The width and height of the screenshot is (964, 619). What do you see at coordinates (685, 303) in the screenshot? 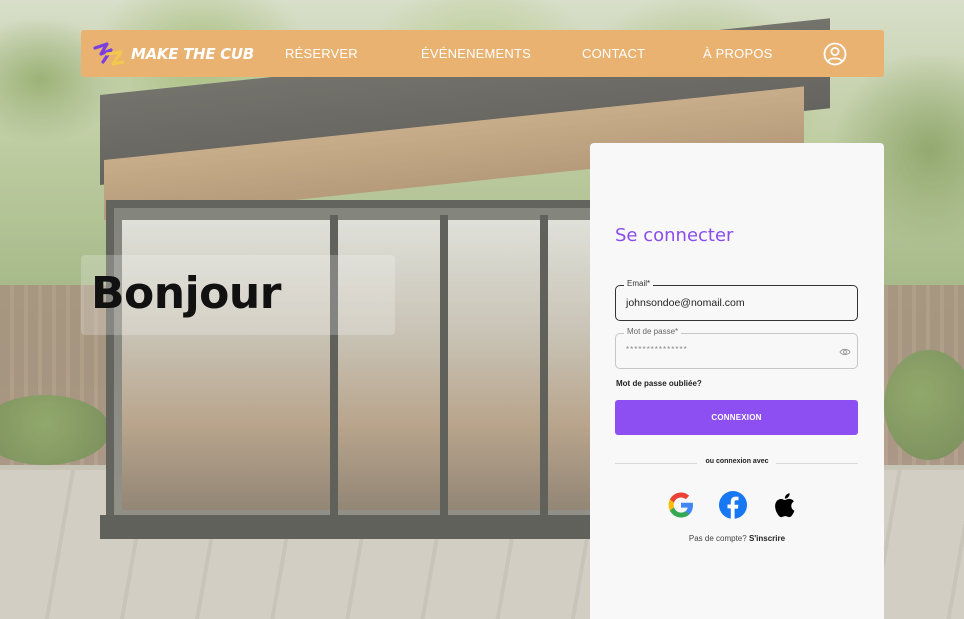
I see `email-value: johnsondoe@nomail.com` at bounding box center [685, 303].